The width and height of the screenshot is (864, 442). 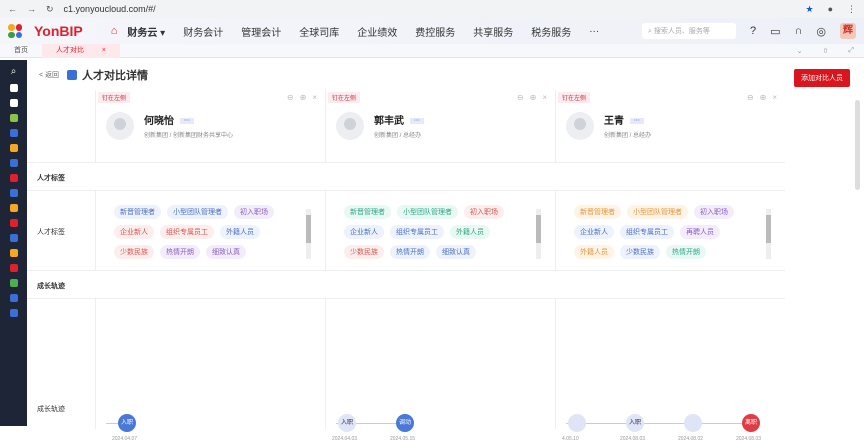 I want to click on brand-logo: YonBIP, so click(x=58, y=31).